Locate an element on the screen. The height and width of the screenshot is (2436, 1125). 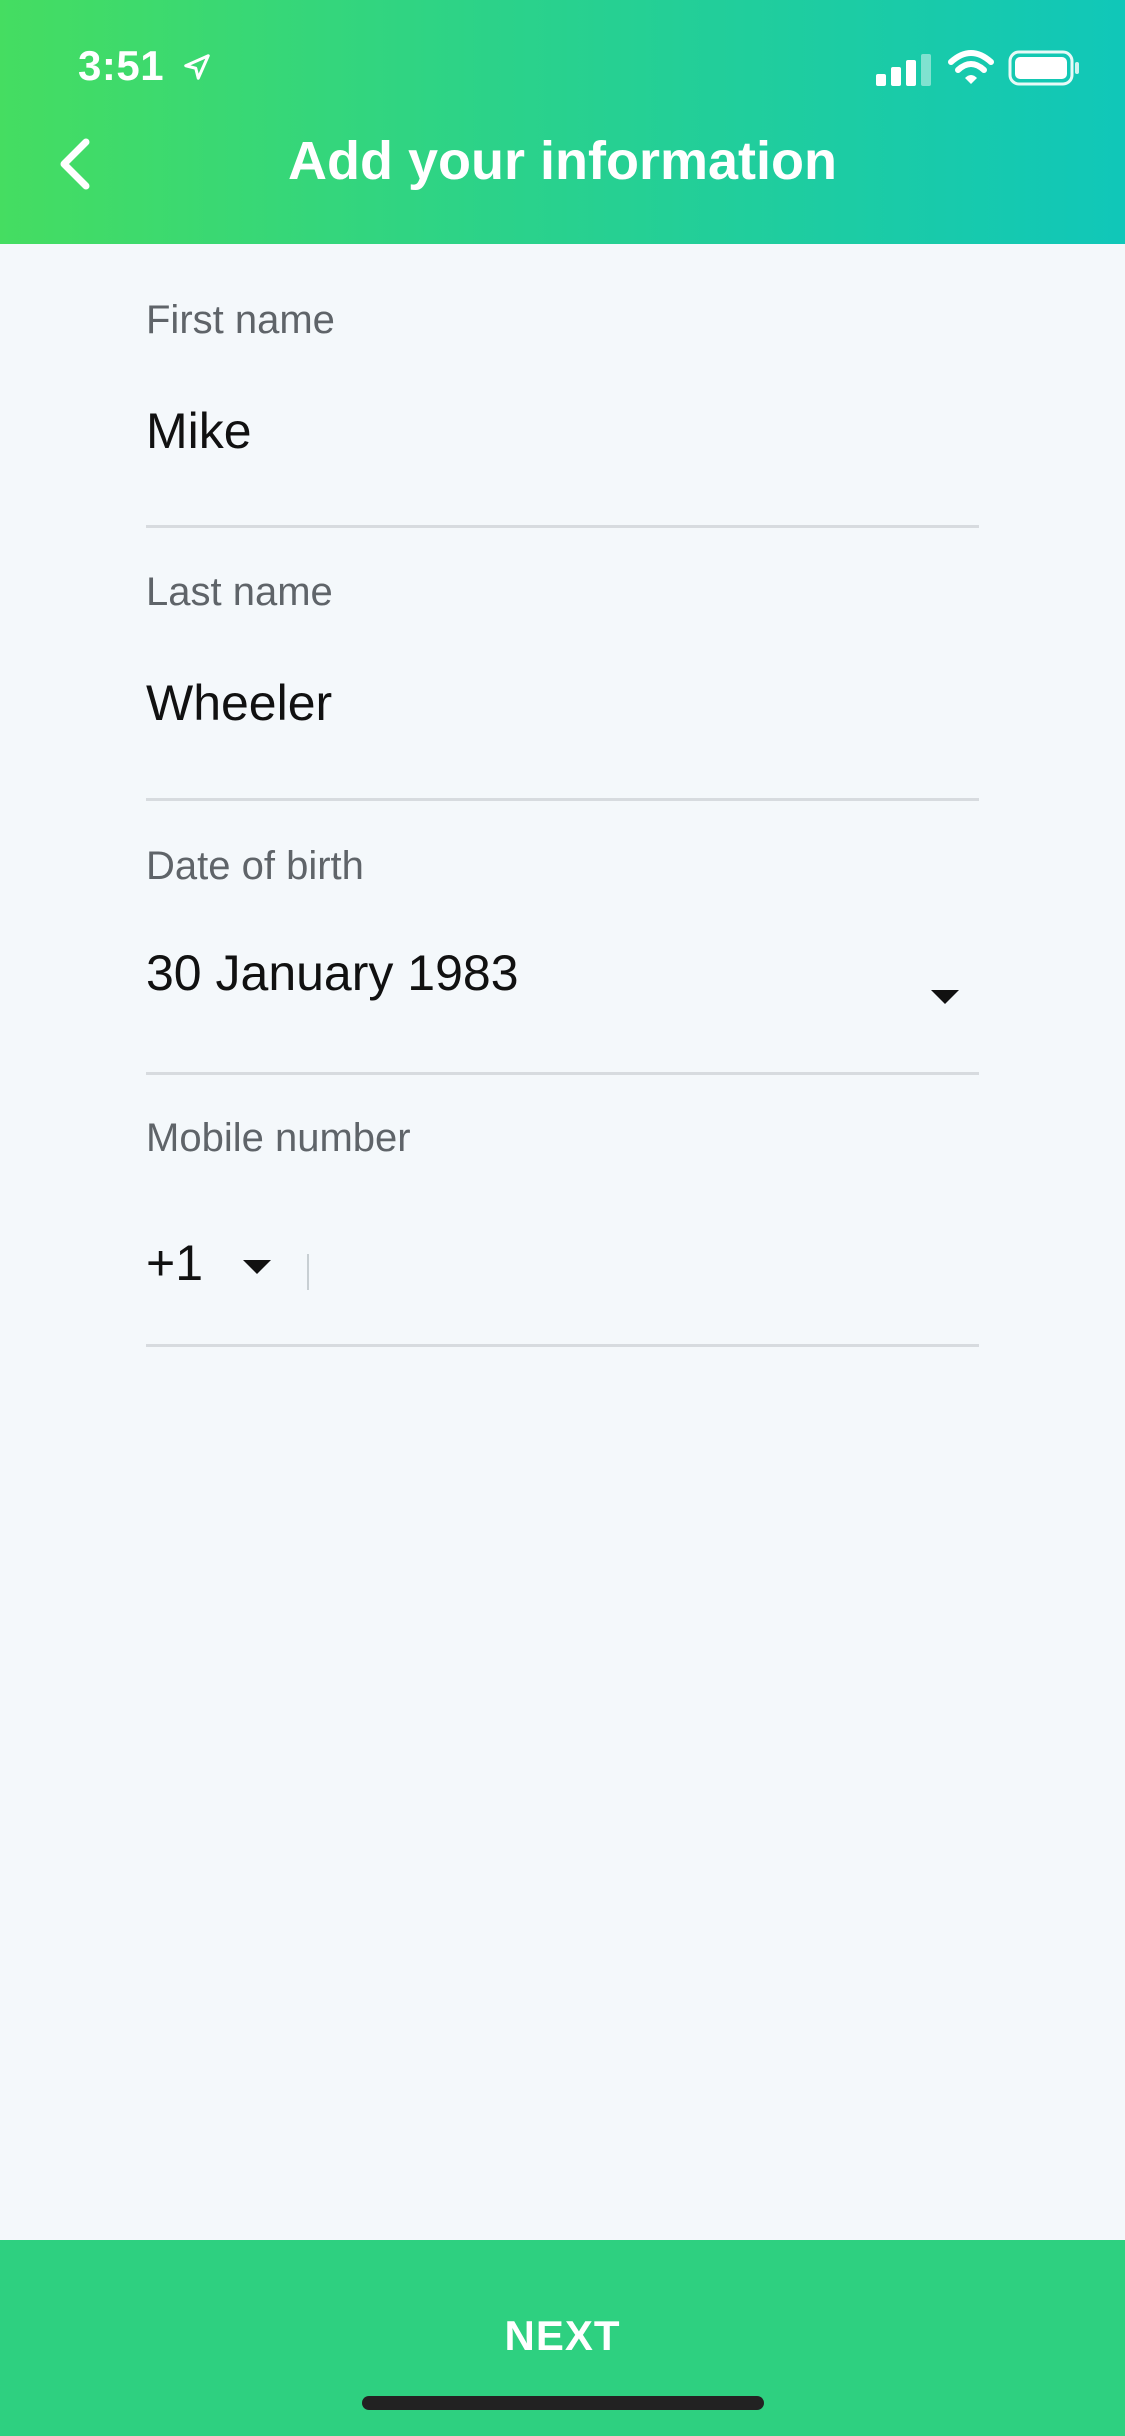
mobile-number-label: Mobile number is located at coordinates (278, 1138).